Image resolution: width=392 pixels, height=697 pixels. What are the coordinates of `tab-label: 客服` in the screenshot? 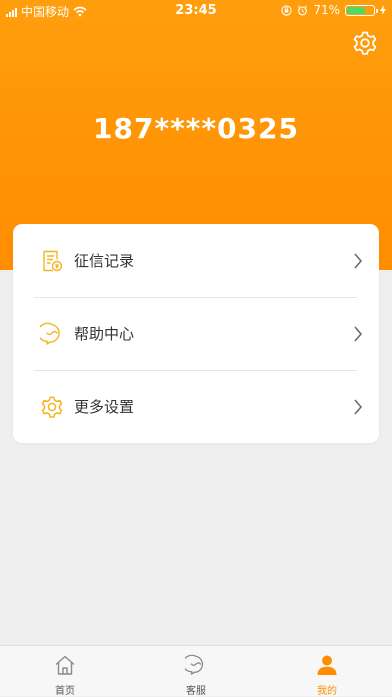 It's located at (196, 691).